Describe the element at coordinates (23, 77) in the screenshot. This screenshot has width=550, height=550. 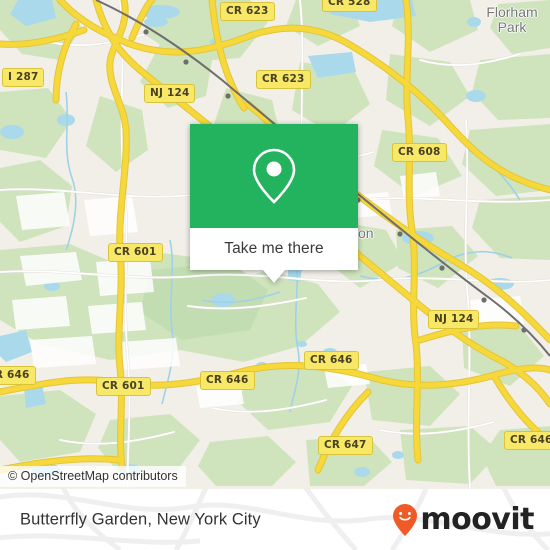
I see `road-shield: I 287` at that location.